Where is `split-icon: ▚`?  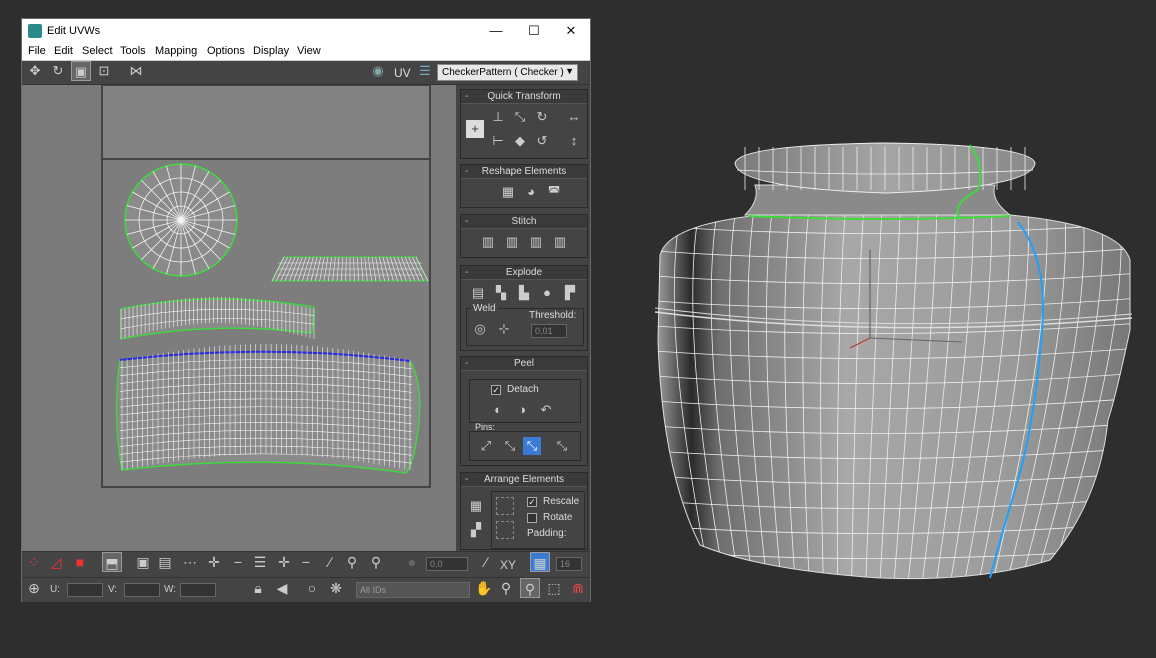
split-icon: ▚ is located at coordinates (501, 293).